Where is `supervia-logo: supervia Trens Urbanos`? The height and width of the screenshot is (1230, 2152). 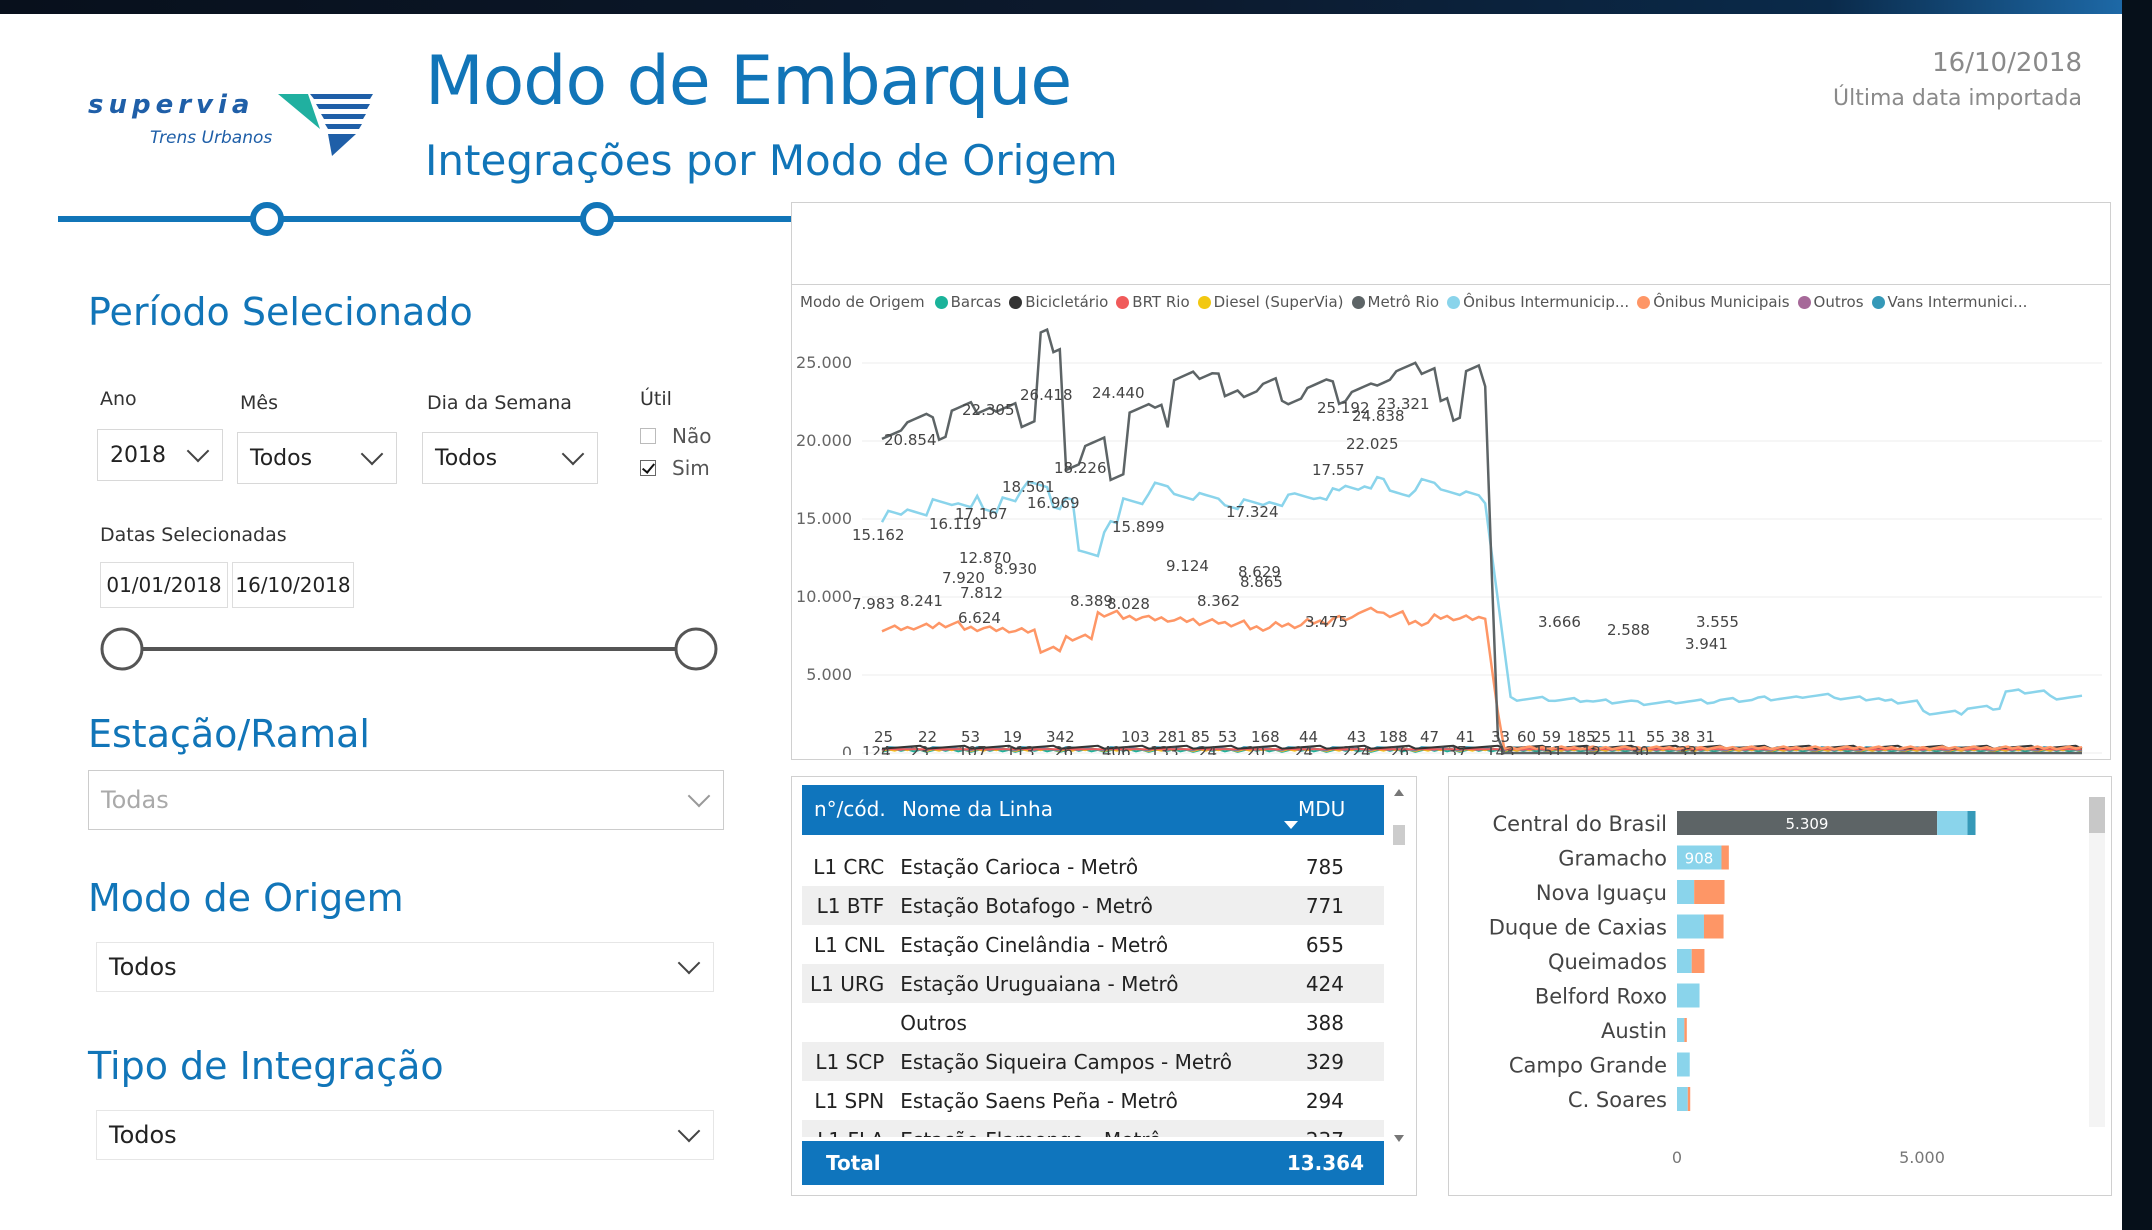
supervia-logo: supervia Trens Urbanos is located at coordinates (238, 121).